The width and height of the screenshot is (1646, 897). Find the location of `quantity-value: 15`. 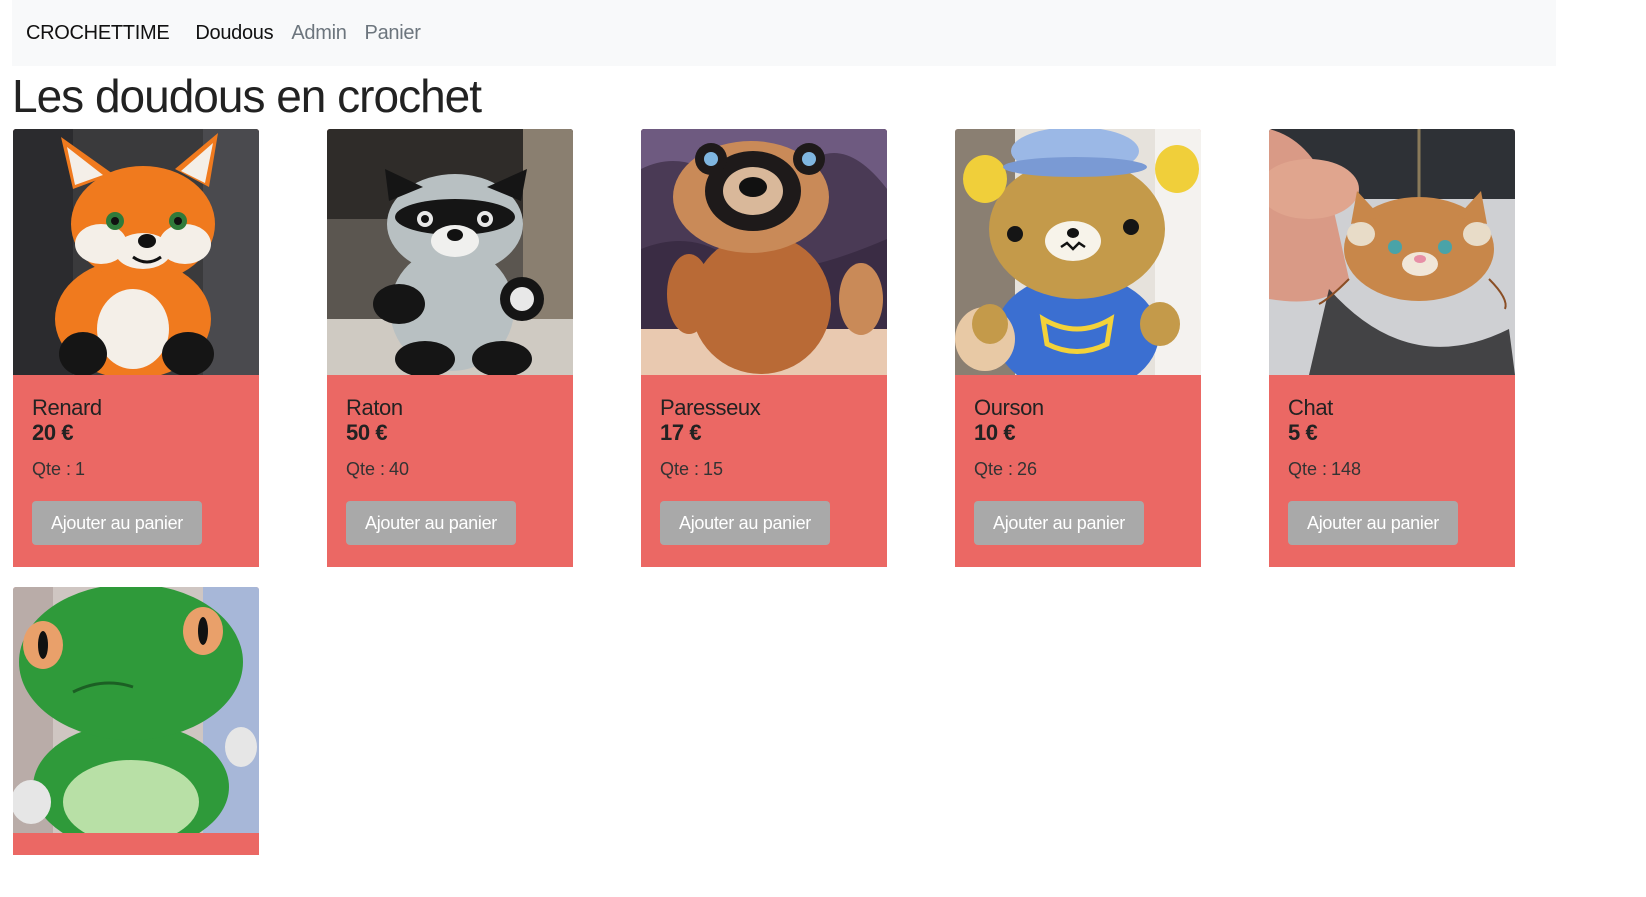

quantity-value: 15 is located at coordinates (713, 469).